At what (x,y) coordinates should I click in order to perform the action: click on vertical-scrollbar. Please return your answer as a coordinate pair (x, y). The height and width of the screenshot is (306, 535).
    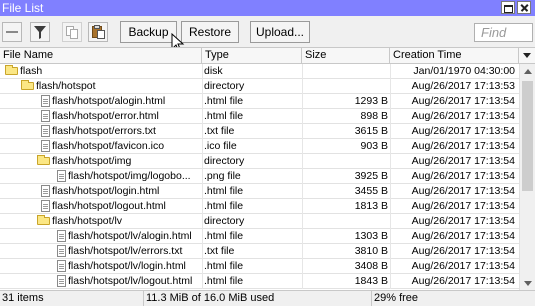
    Looking at the image, I should click on (527, 177).